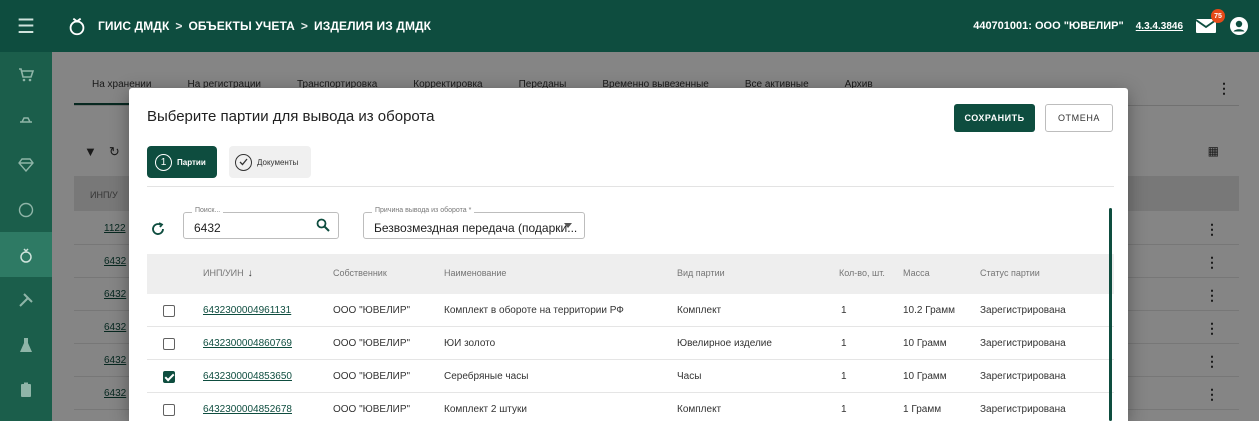  What do you see at coordinates (485, 409) in the screenshot?
I see `row-name: Комплект 2 штуки` at bounding box center [485, 409].